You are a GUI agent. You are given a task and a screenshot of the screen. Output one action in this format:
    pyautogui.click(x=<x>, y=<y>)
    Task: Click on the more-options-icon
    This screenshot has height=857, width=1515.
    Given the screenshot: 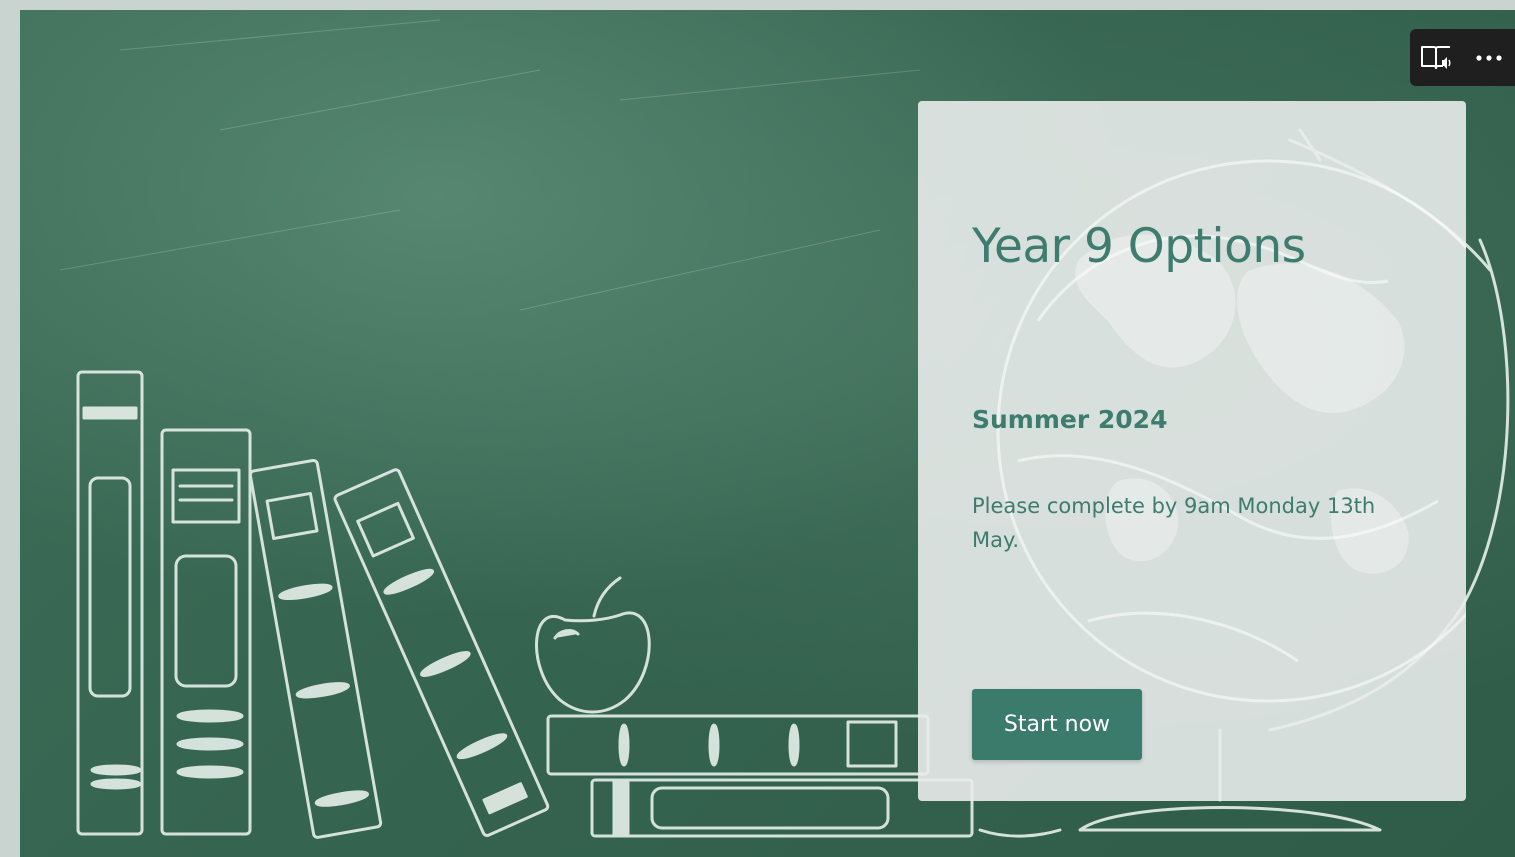 What is the action you would take?
    pyautogui.click(x=1489, y=57)
    